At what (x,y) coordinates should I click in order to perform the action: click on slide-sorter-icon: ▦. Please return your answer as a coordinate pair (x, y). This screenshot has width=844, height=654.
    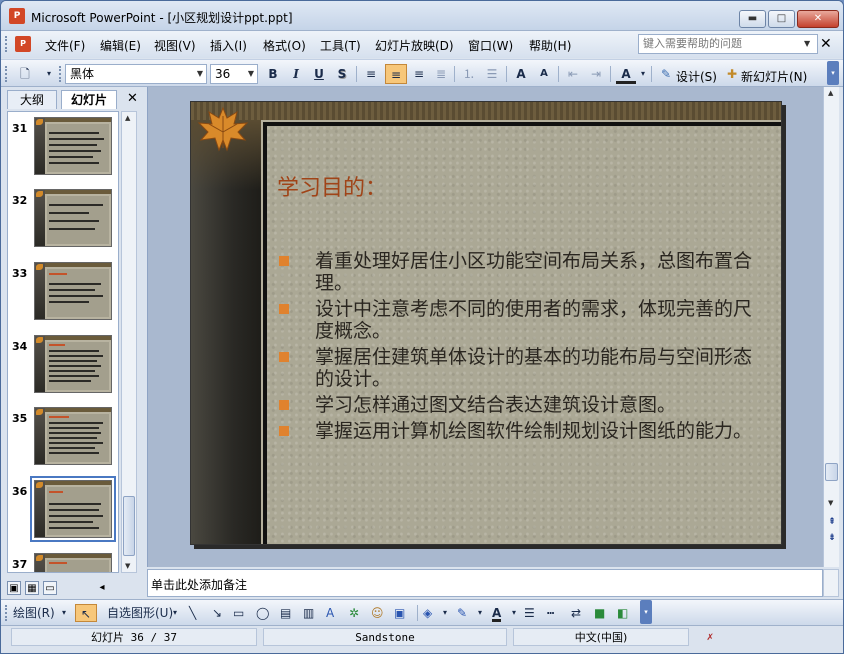
    Looking at the image, I should click on (32, 588).